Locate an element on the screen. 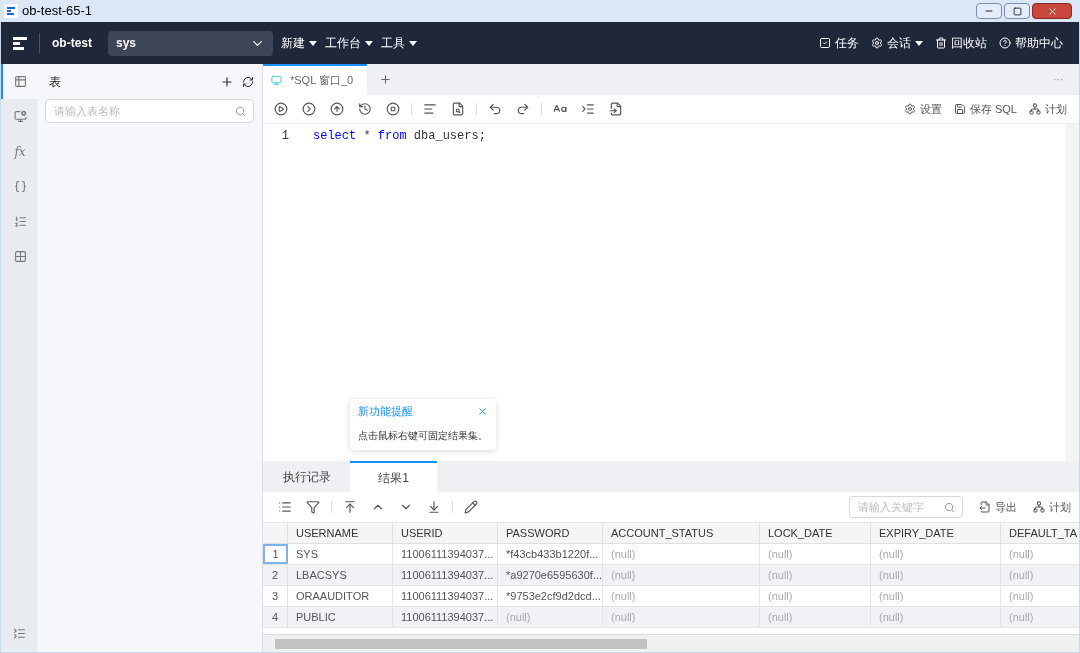 The image size is (1080, 653). row-number: 2 is located at coordinates (275, 575).